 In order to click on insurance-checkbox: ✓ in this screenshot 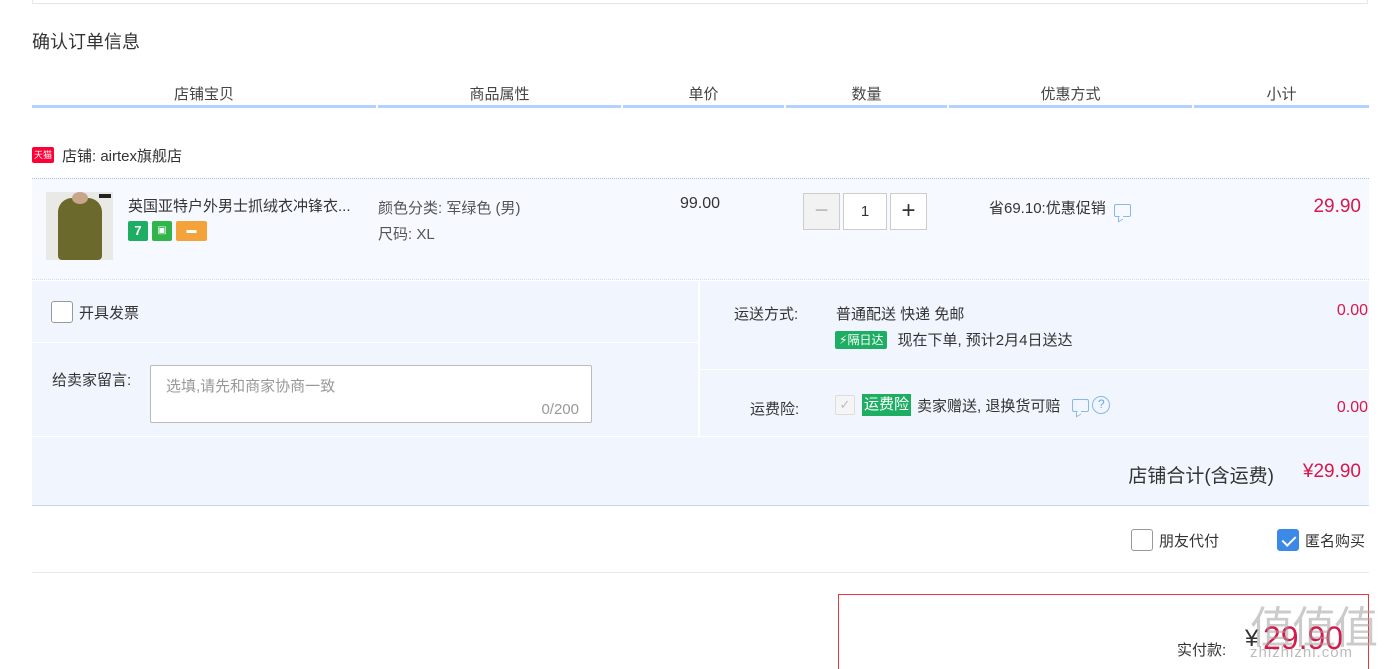, I will do `click(845, 405)`.